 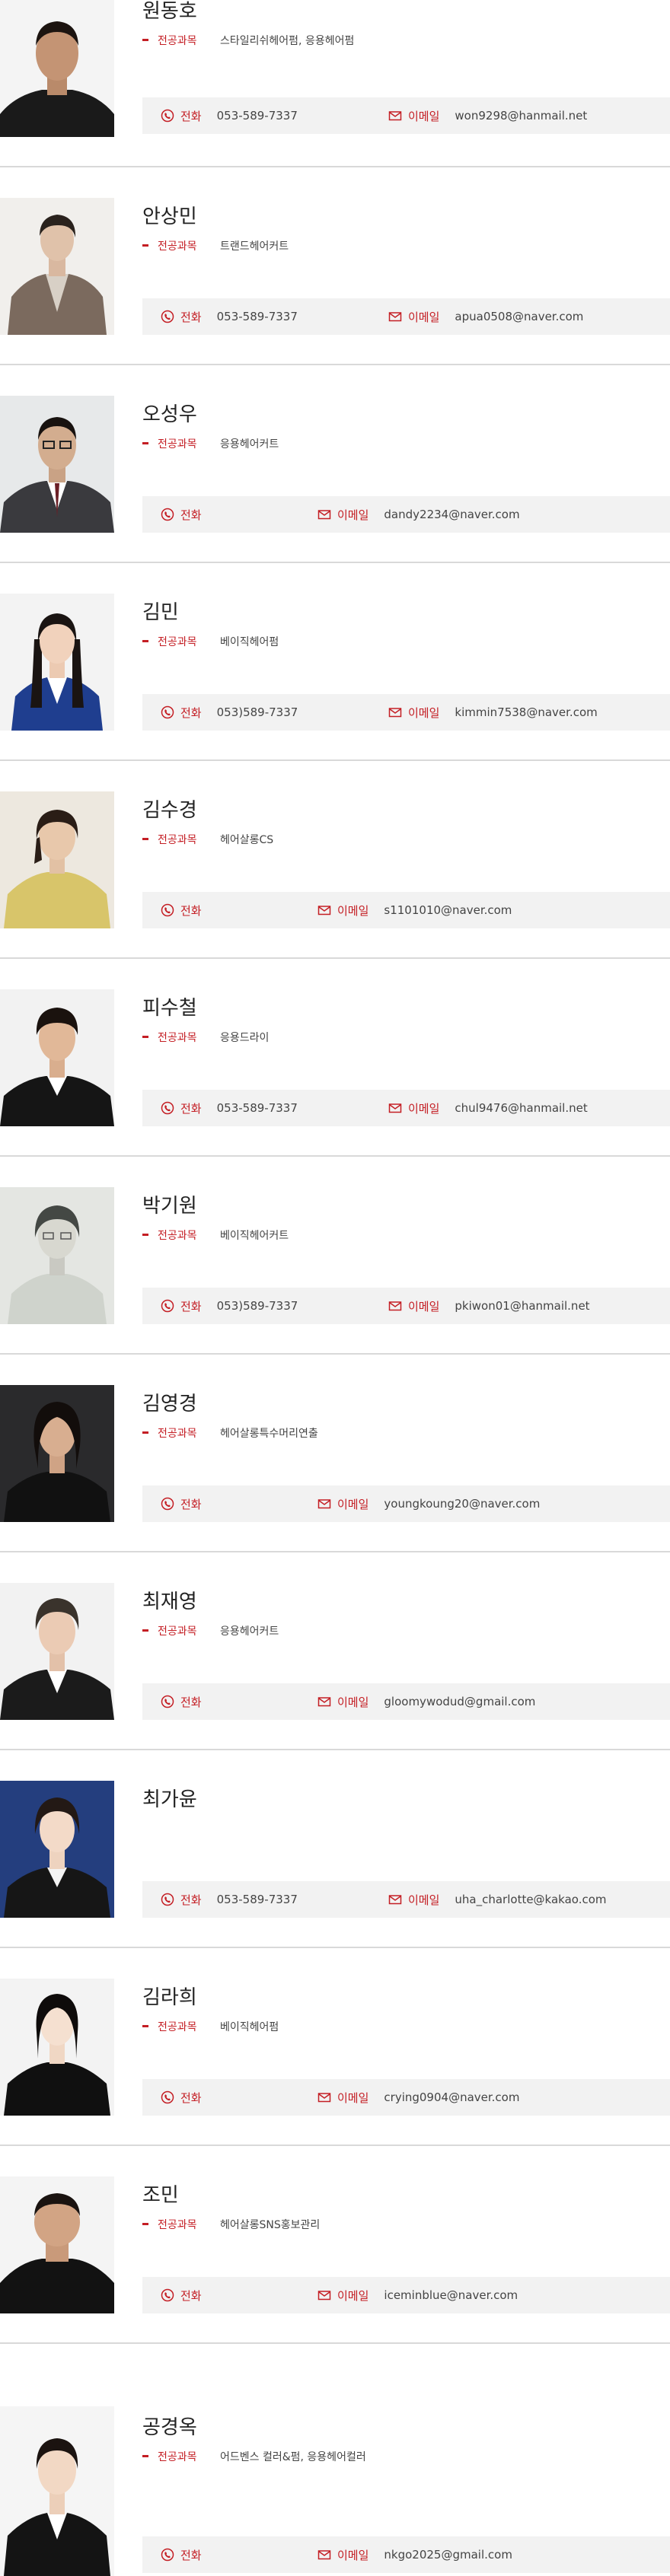 I want to click on faculty-info: 김민 전공과목 베이직헤어펌, so click(x=406, y=625).